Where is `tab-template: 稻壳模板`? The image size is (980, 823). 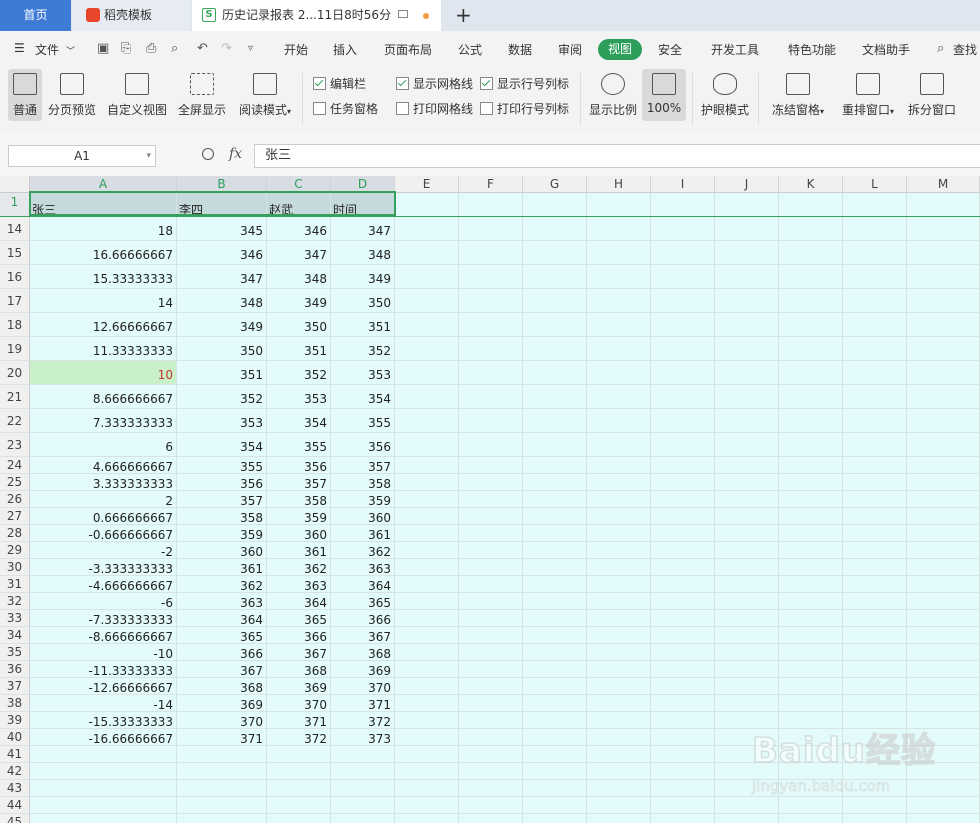 tab-template: 稻壳模板 is located at coordinates (131, 15).